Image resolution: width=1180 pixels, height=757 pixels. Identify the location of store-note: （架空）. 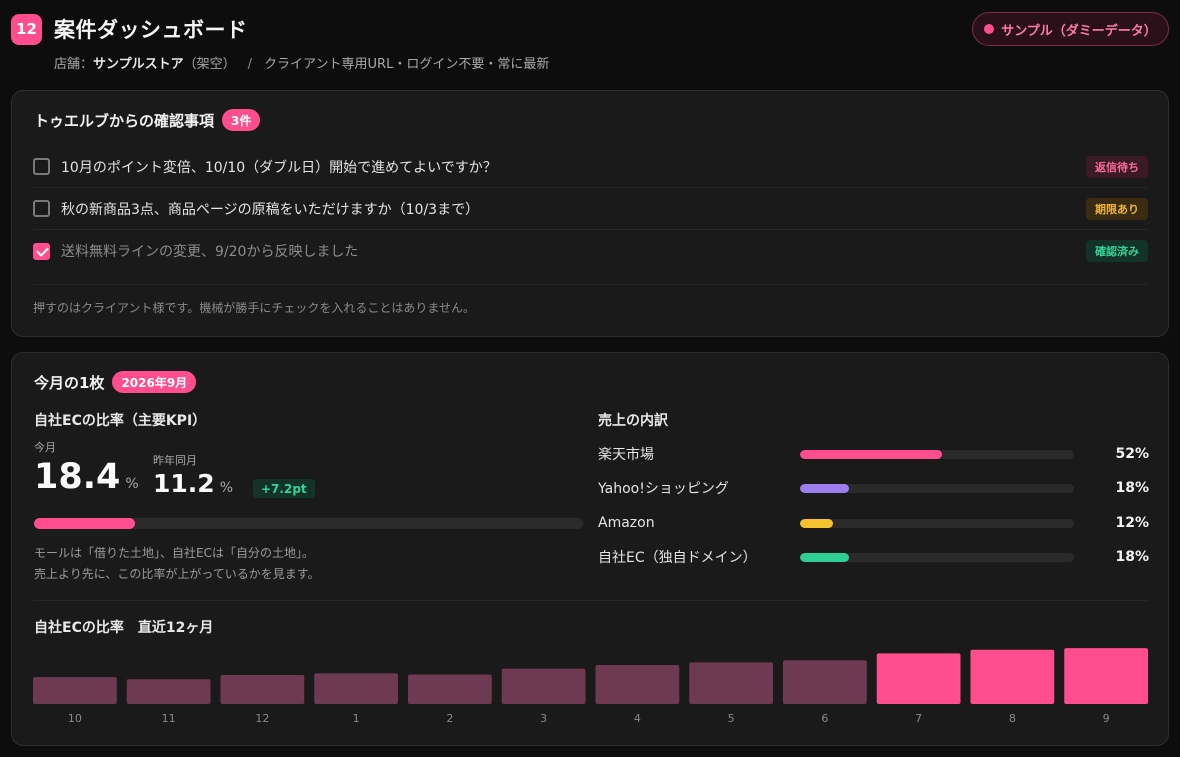
(209, 64).